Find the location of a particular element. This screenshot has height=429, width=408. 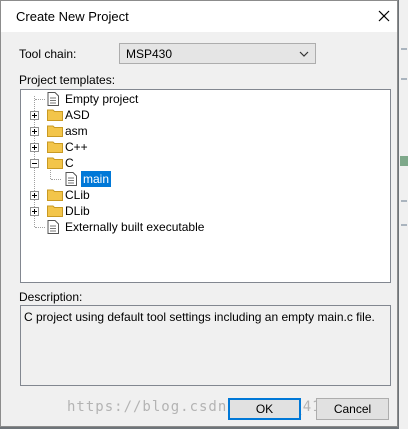

collapse-icon is located at coordinates (34, 163).